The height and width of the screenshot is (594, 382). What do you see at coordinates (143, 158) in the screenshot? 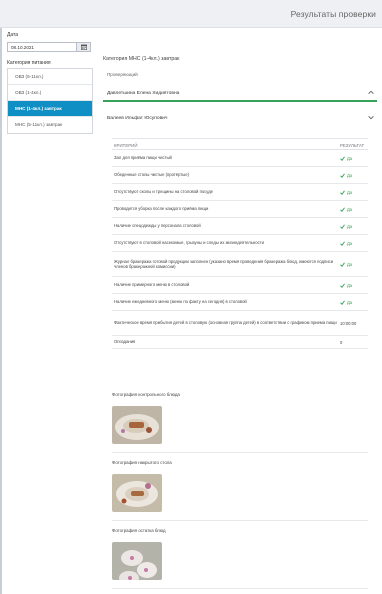
I see `criteria-text: Зал для приёма пищи чистый` at bounding box center [143, 158].